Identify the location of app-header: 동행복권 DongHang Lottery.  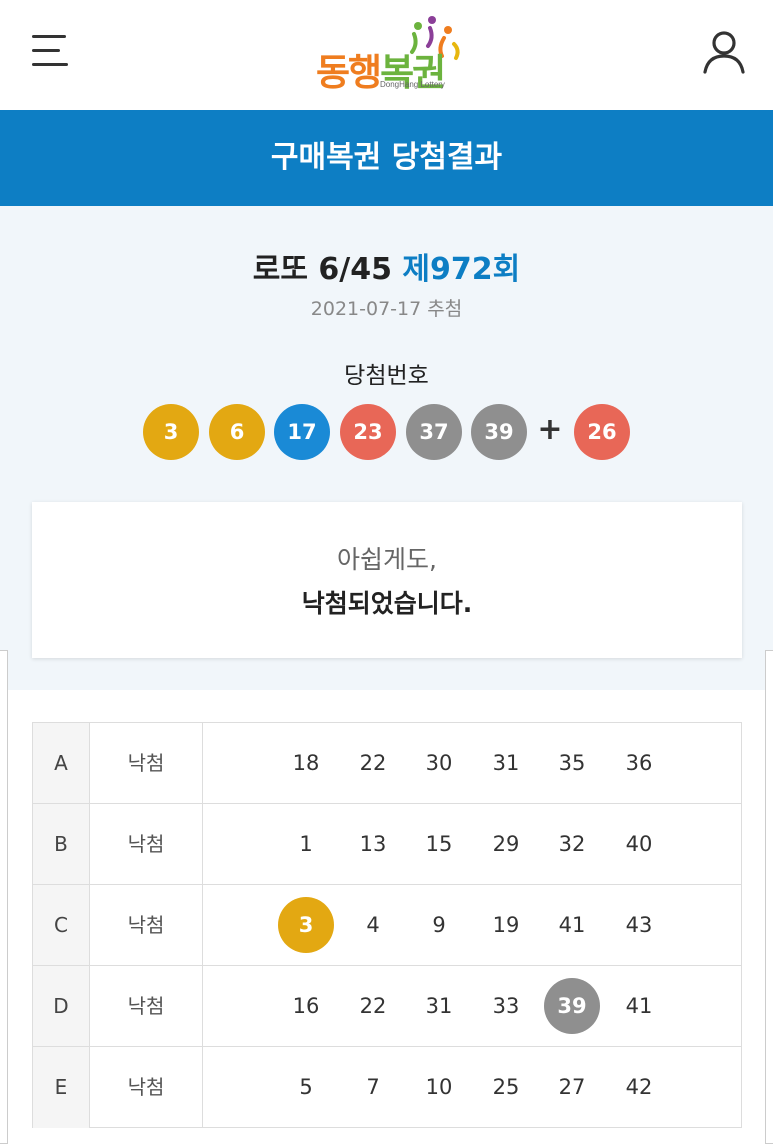
(386, 55).